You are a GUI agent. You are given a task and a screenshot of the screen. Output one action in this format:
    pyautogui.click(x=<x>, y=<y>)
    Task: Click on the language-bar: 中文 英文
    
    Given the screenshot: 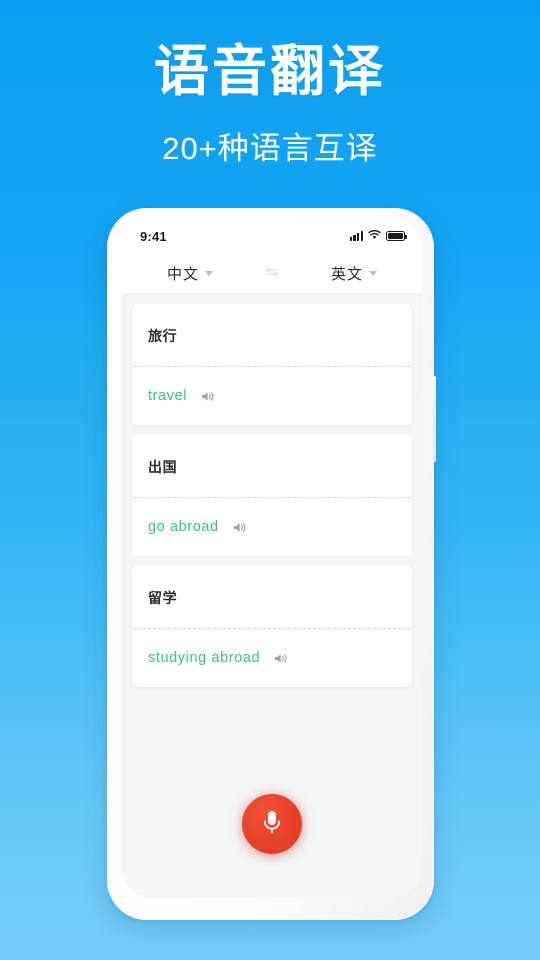 What is the action you would take?
    pyautogui.click(x=272, y=274)
    